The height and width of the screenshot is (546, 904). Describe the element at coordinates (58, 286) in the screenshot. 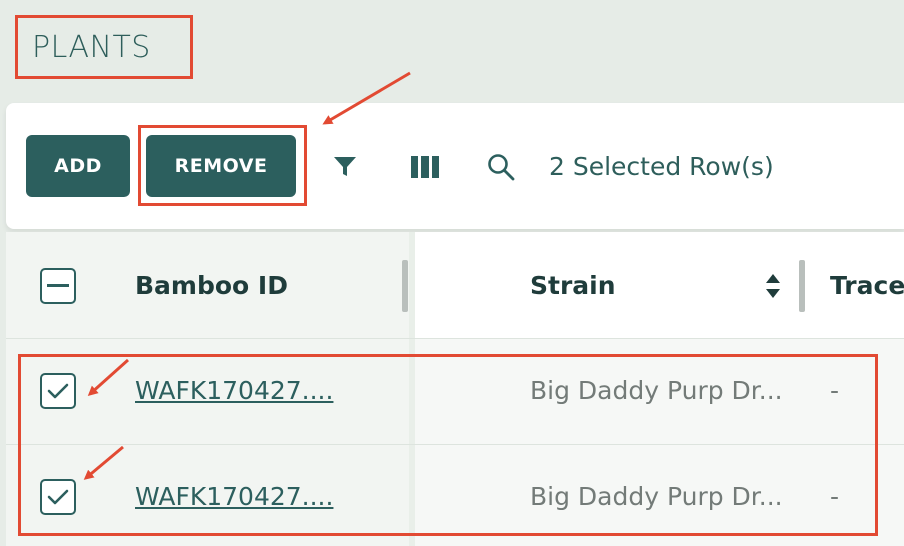

I see `select-all-checkbox` at that location.